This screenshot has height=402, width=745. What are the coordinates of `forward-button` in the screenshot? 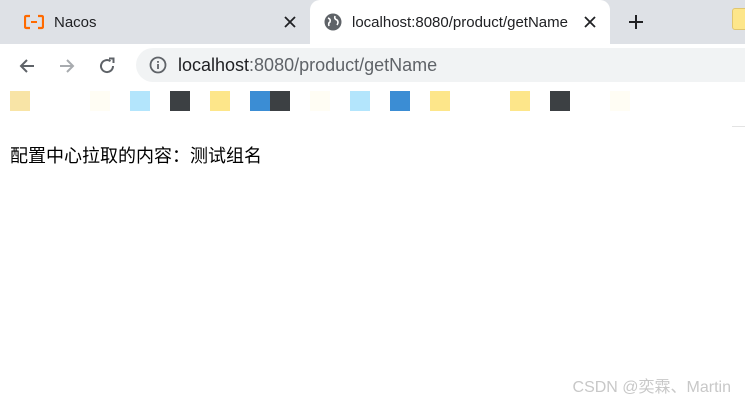 It's located at (67, 66).